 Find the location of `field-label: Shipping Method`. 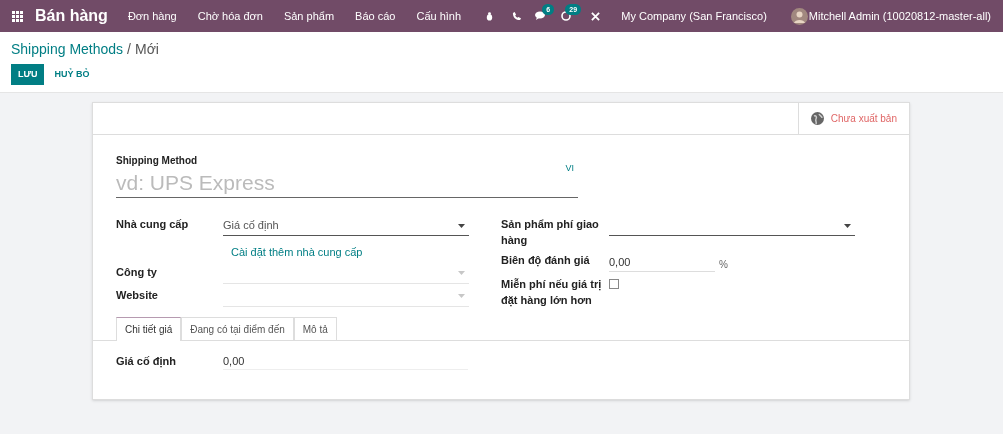

field-label: Shipping Method is located at coordinates (157, 161).